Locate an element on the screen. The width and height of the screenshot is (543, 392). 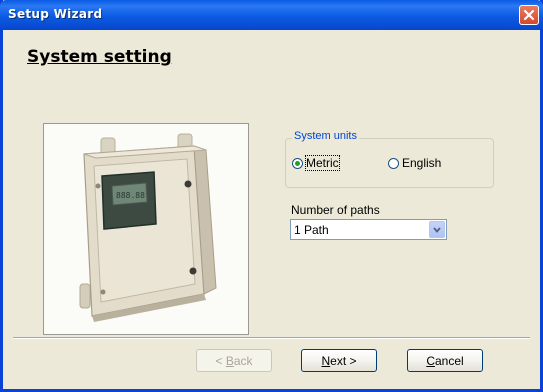
cancel-button: Cancel is located at coordinates (445, 360).